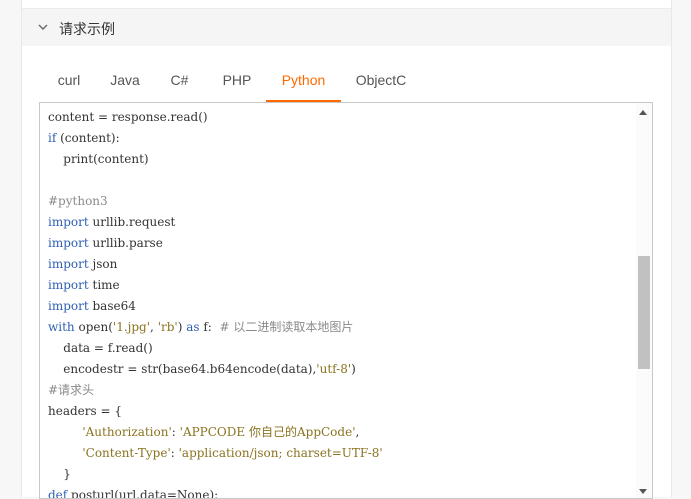 The height and width of the screenshot is (499, 691). I want to click on code-line: import time, so click(215, 285).